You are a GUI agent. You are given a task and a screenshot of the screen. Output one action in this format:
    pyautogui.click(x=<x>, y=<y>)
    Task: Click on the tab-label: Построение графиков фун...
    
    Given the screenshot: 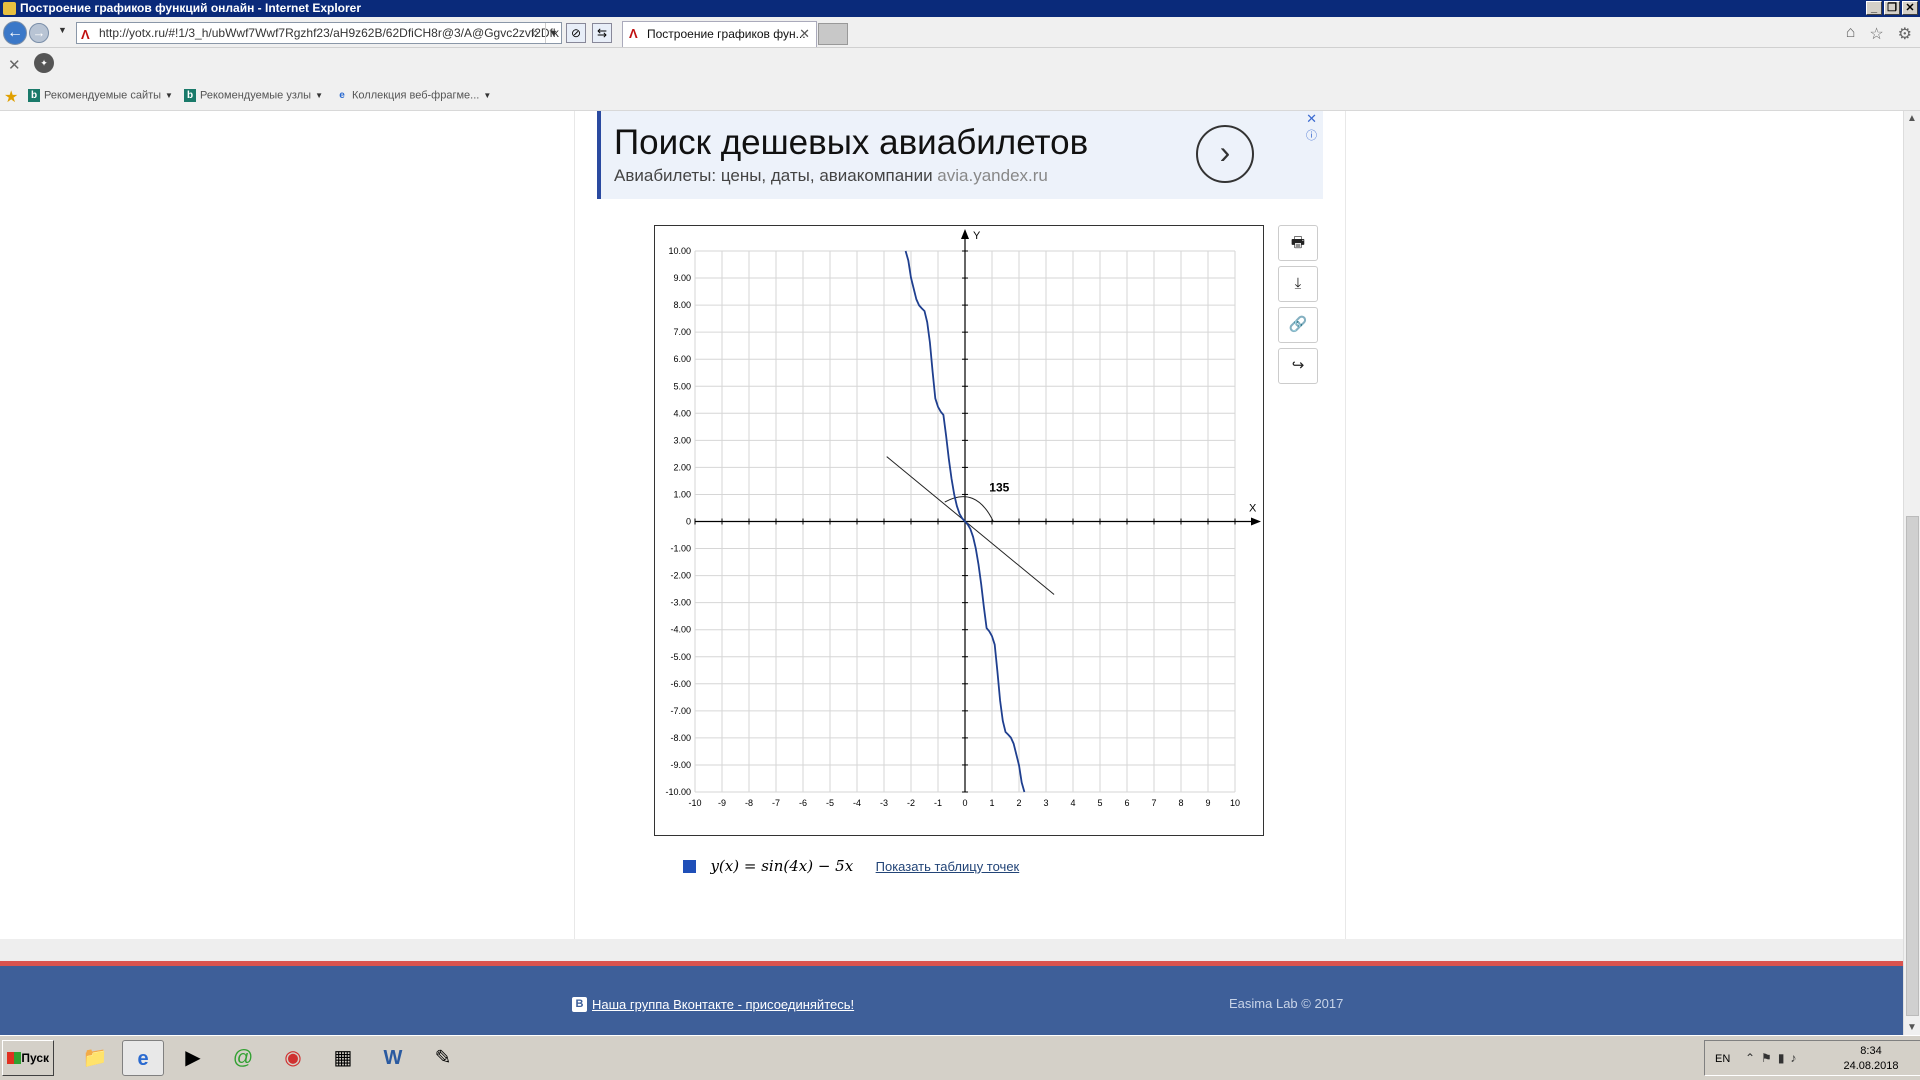 What is the action you would take?
    pyautogui.click(x=726, y=34)
    